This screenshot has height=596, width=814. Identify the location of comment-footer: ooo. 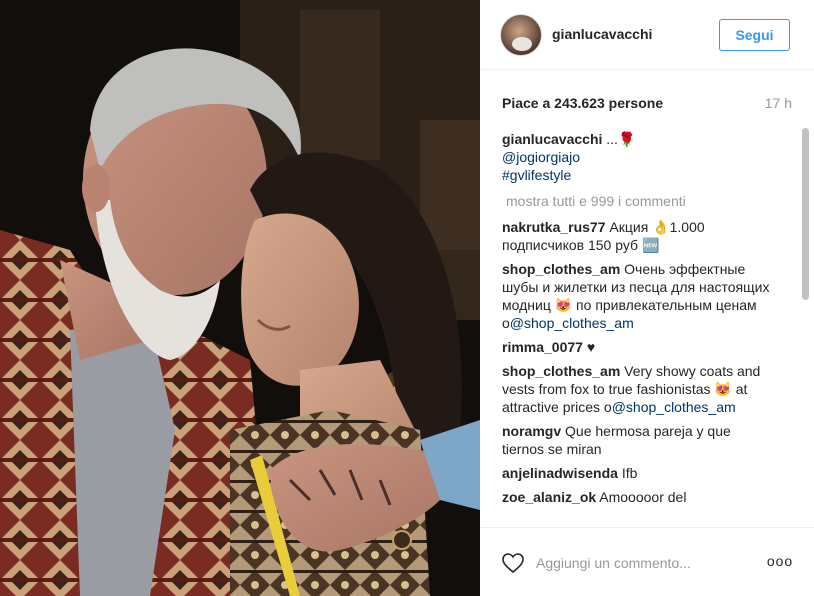
(647, 561).